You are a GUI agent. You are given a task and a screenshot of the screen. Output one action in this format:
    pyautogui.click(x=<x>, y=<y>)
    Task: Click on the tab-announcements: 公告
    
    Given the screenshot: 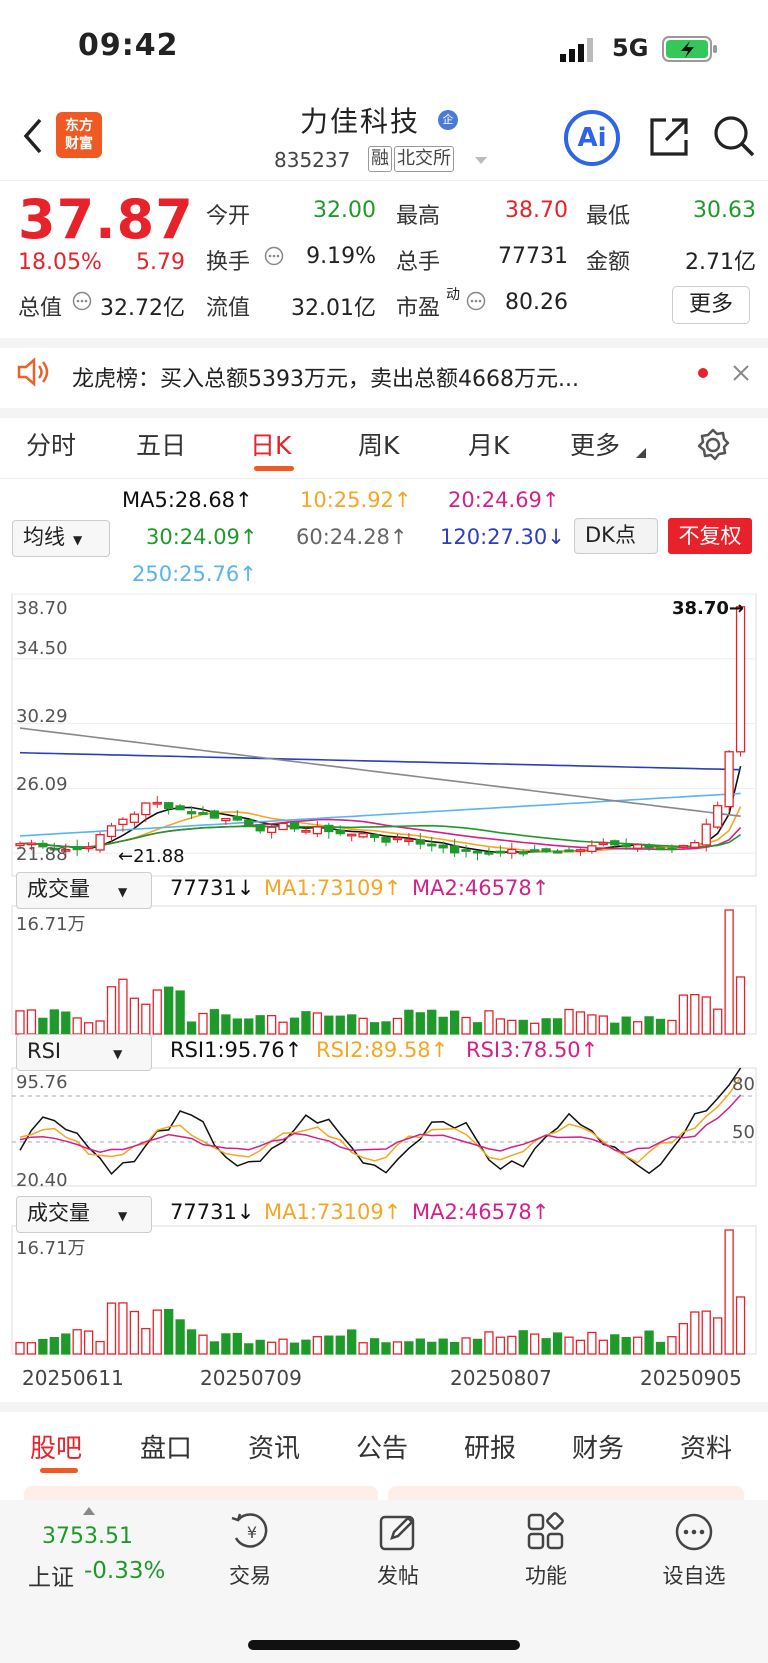 What is the action you would take?
    pyautogui.click(x=382, y=1446)
    